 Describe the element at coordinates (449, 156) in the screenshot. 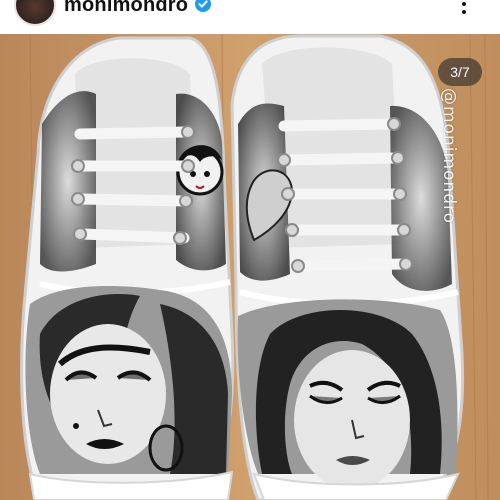

I see `watermark-text: @monimondro` at that location.